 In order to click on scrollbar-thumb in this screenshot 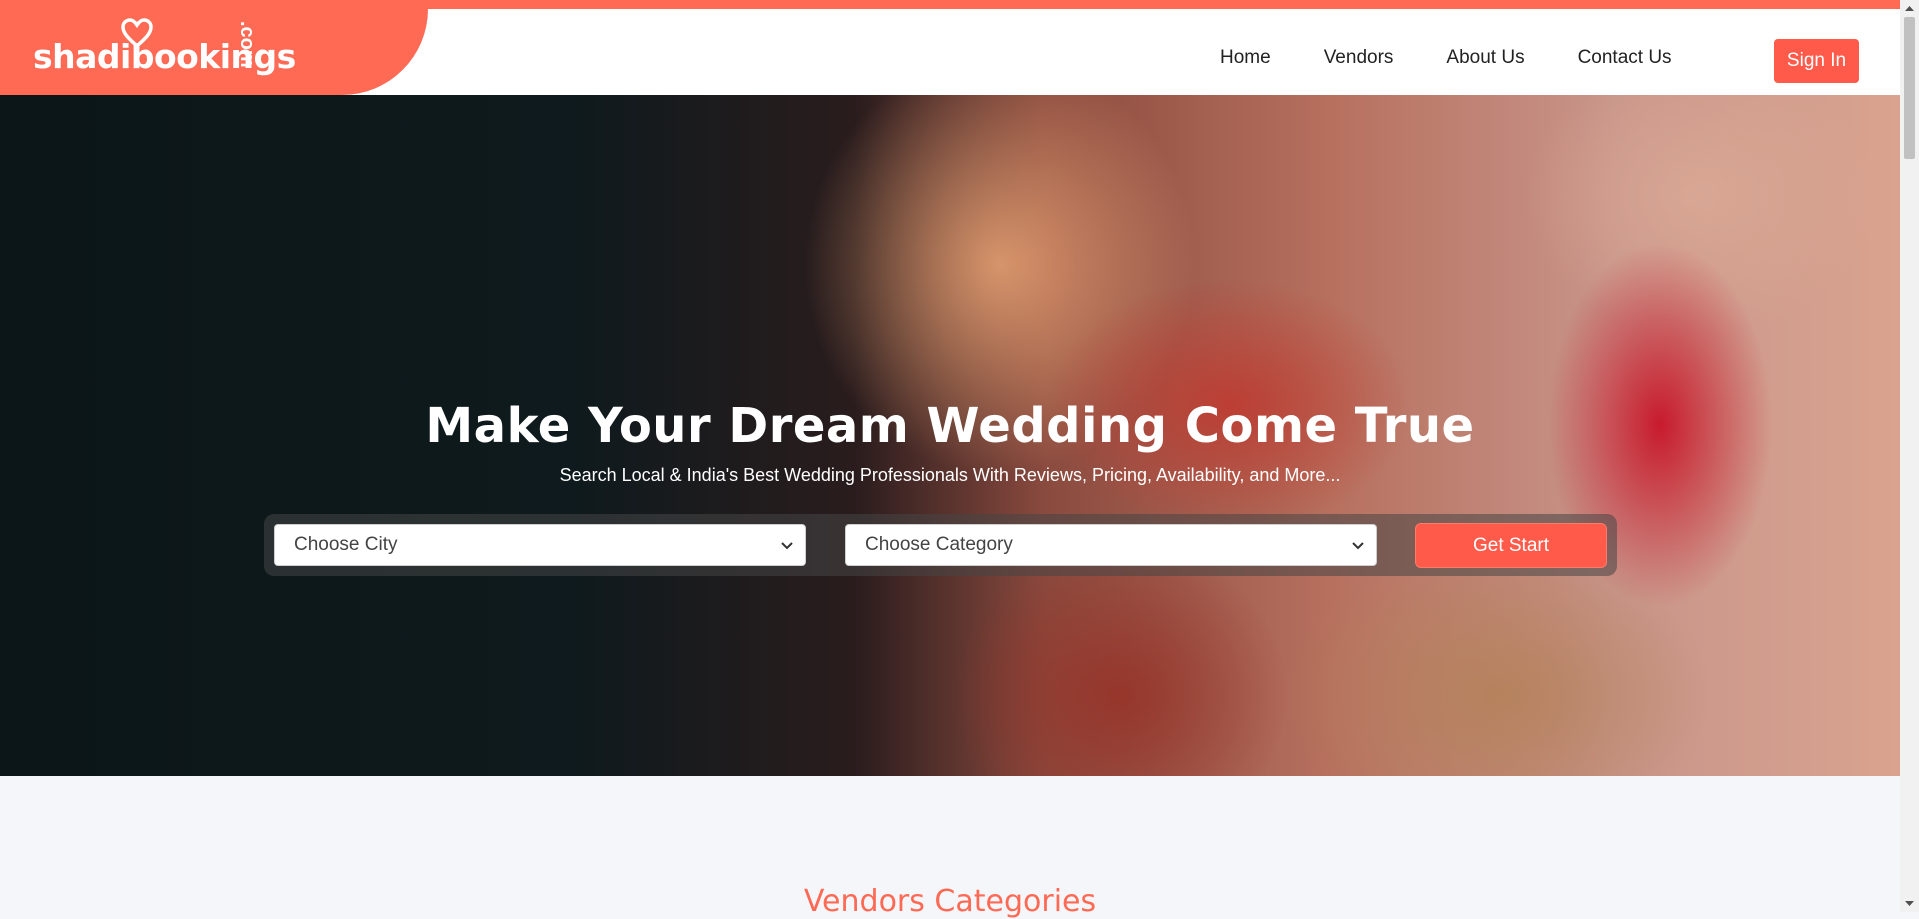, I will do `click(1909, 88)`.